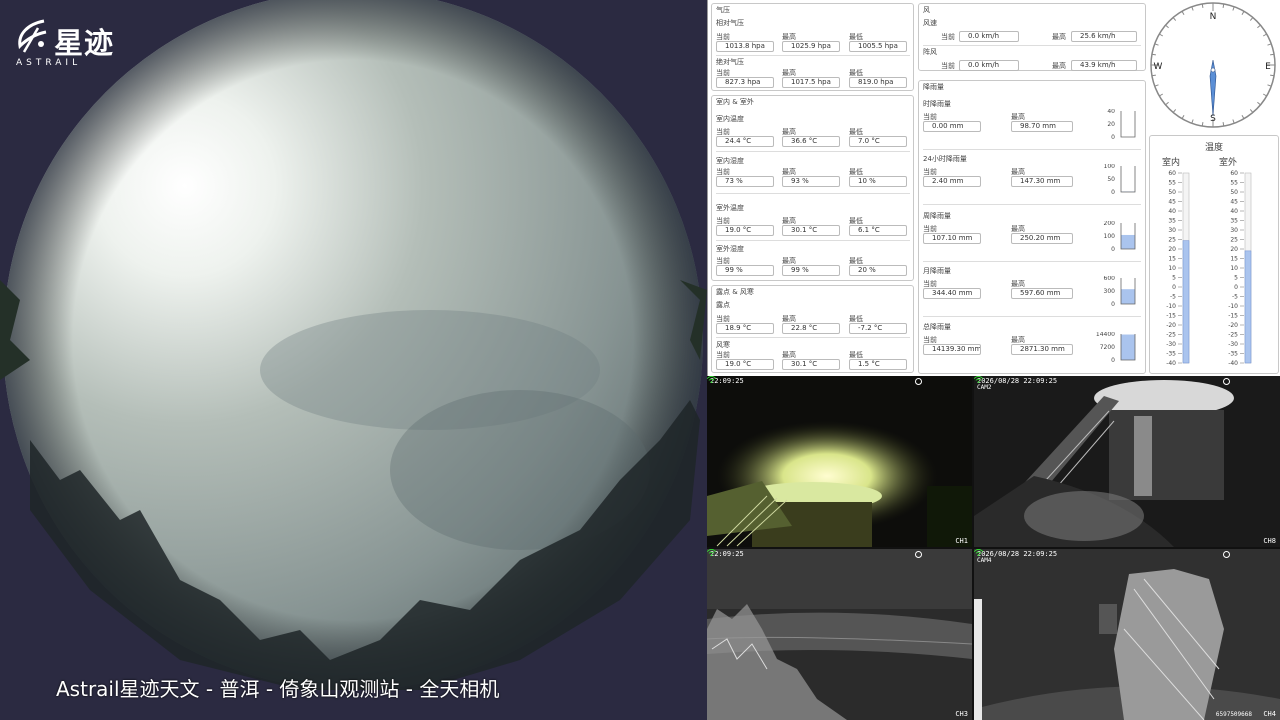 The height and width of the screenshot is (720, 1280). Describe the element at coordinates (1233, 335) in the screenshot. I see `outdoor-scale-label: -25` at that location.